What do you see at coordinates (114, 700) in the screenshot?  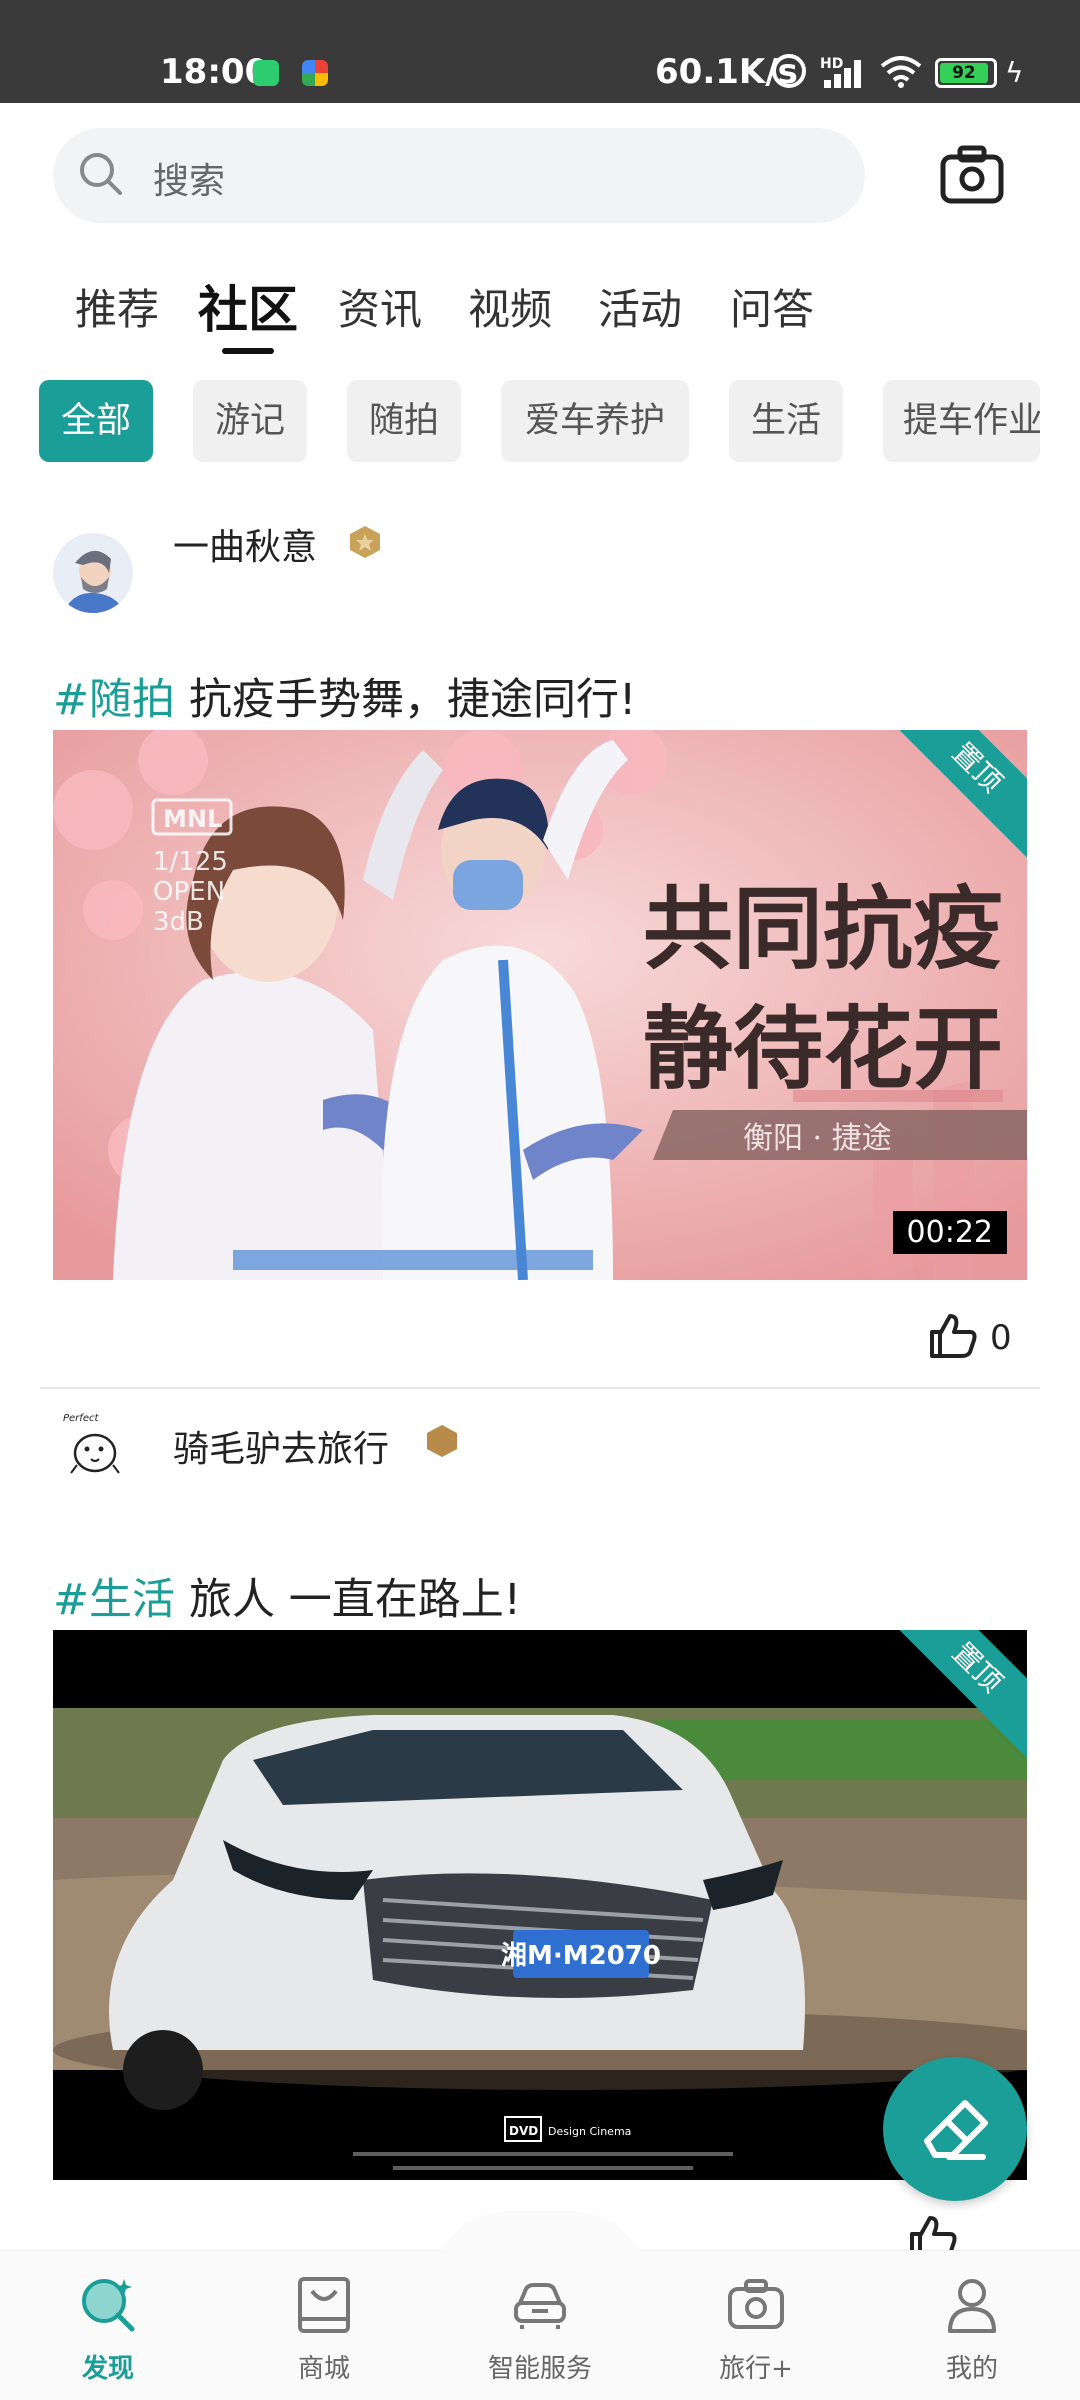 I see `post-tag: #随拍` at bounding box center [114, 700].